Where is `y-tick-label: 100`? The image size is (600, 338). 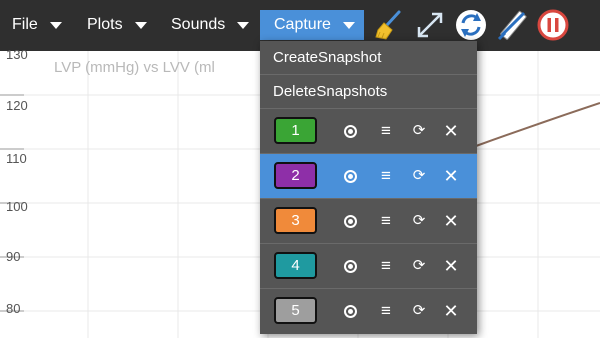 y-tick-label: 100 is located at coordinates (17, 206).